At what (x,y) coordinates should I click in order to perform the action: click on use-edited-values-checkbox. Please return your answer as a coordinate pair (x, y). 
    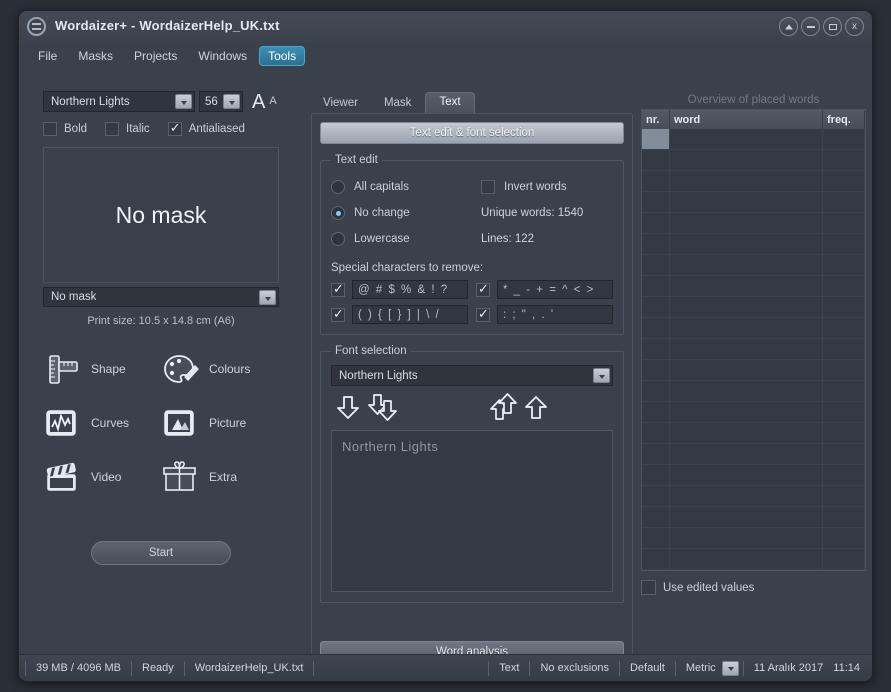
    Looking at the image, I should click on (648, 587).